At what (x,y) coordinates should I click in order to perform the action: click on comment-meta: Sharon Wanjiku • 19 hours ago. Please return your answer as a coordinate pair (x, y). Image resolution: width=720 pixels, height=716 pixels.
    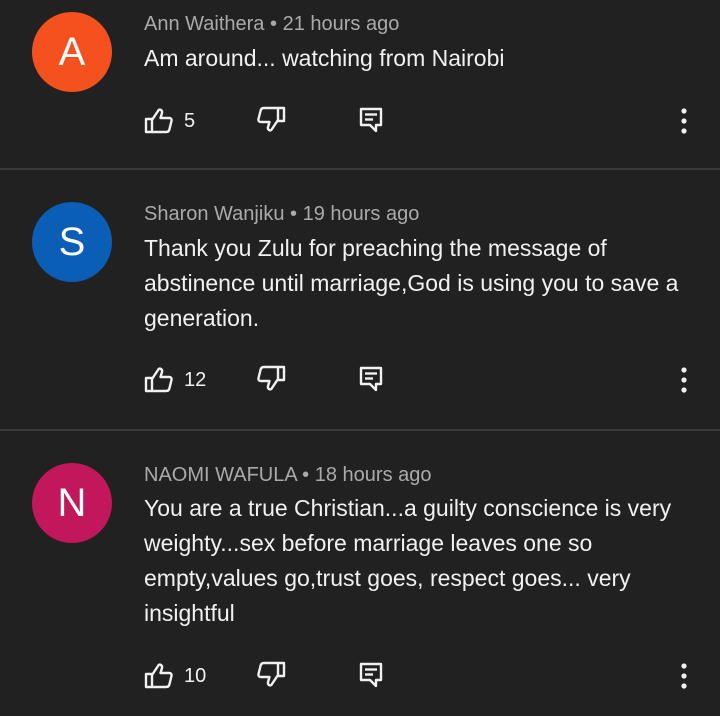
    Looking at the image, I should click on (281, 214).